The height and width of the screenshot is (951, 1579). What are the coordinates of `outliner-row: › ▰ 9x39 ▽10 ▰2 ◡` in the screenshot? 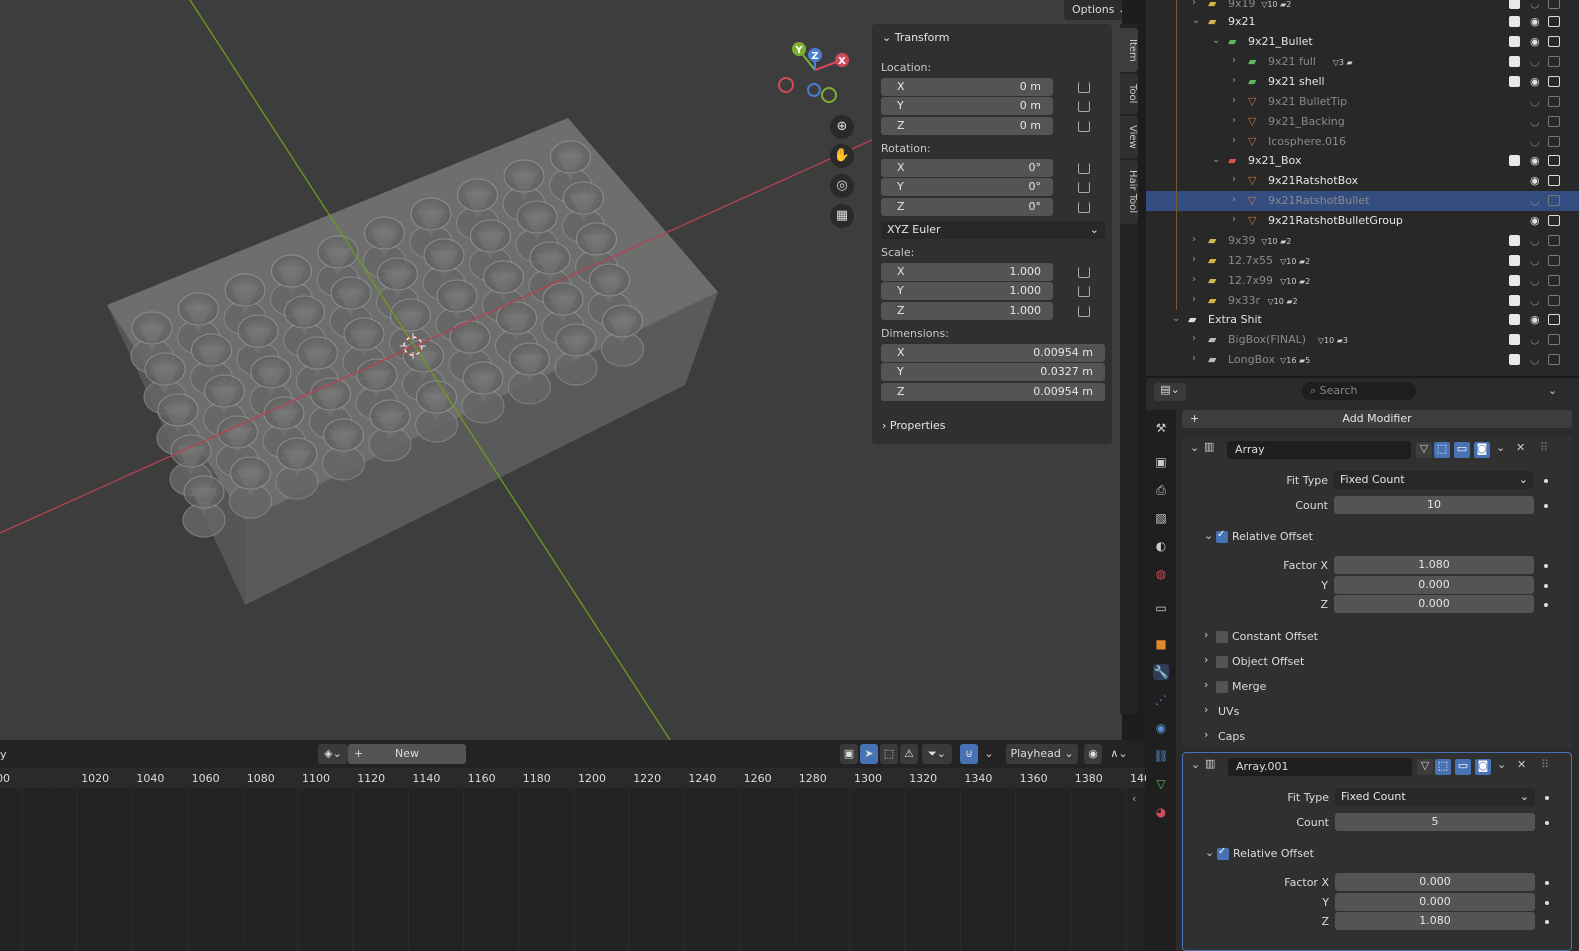 It's located at (1362, 241).